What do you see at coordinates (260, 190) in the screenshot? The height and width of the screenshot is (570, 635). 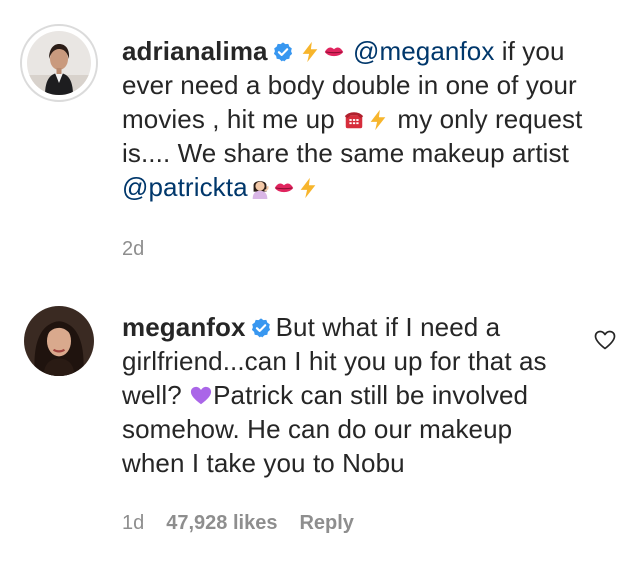 I see `woman-tipping-hand-emoji-icon` at bounding box center [260, 190].